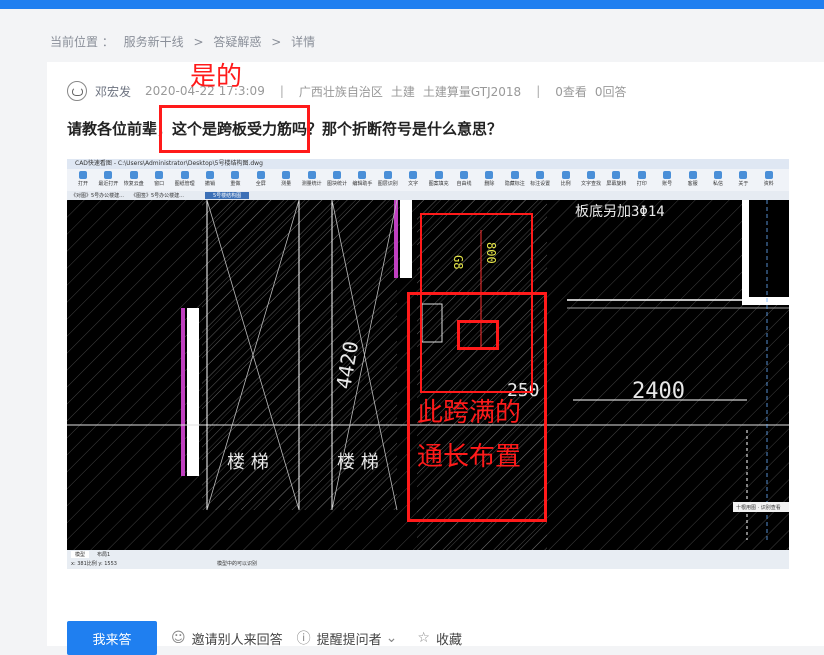 The width and height of the screenshot is (824, 655). What do you see at coordinates (235, 179) in the screenshot?
I see `cad-toolbar-button: 重做` at bounding box center [235, 179].